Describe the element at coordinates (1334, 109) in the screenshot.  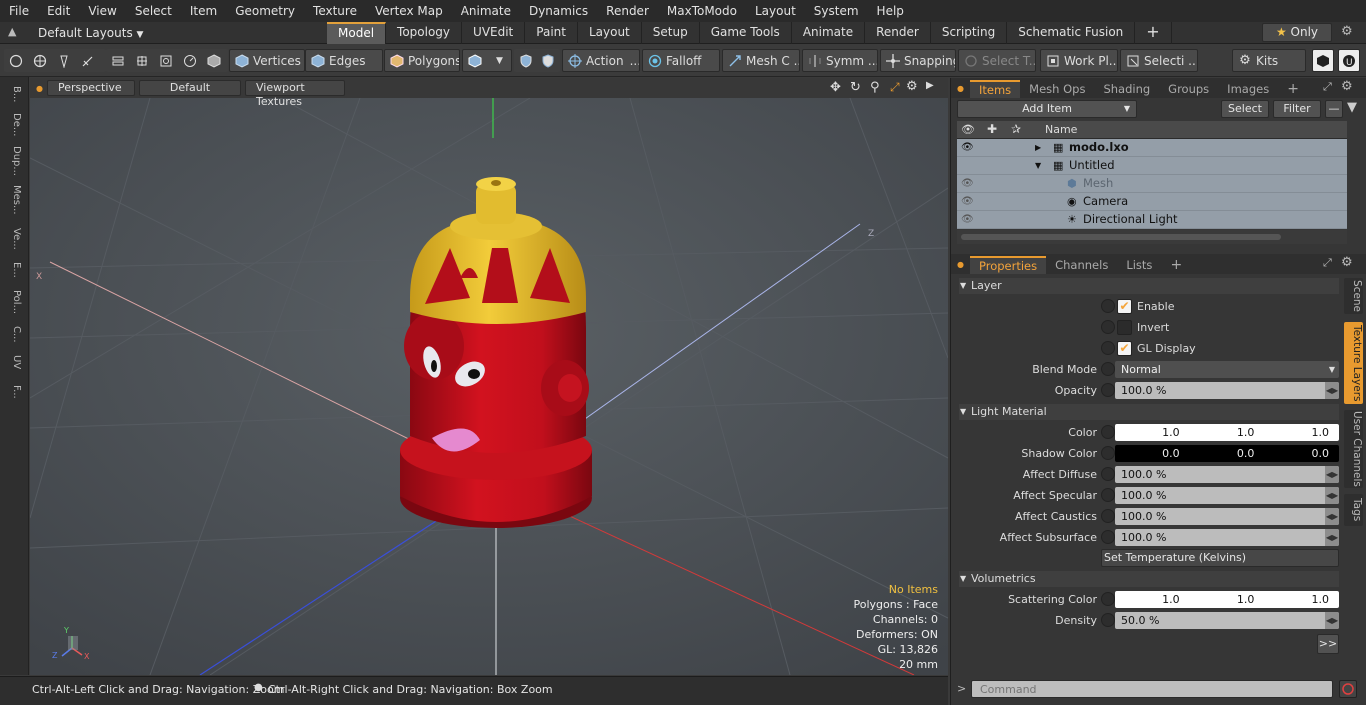
I see `collapse-list-icon: —` at that location.